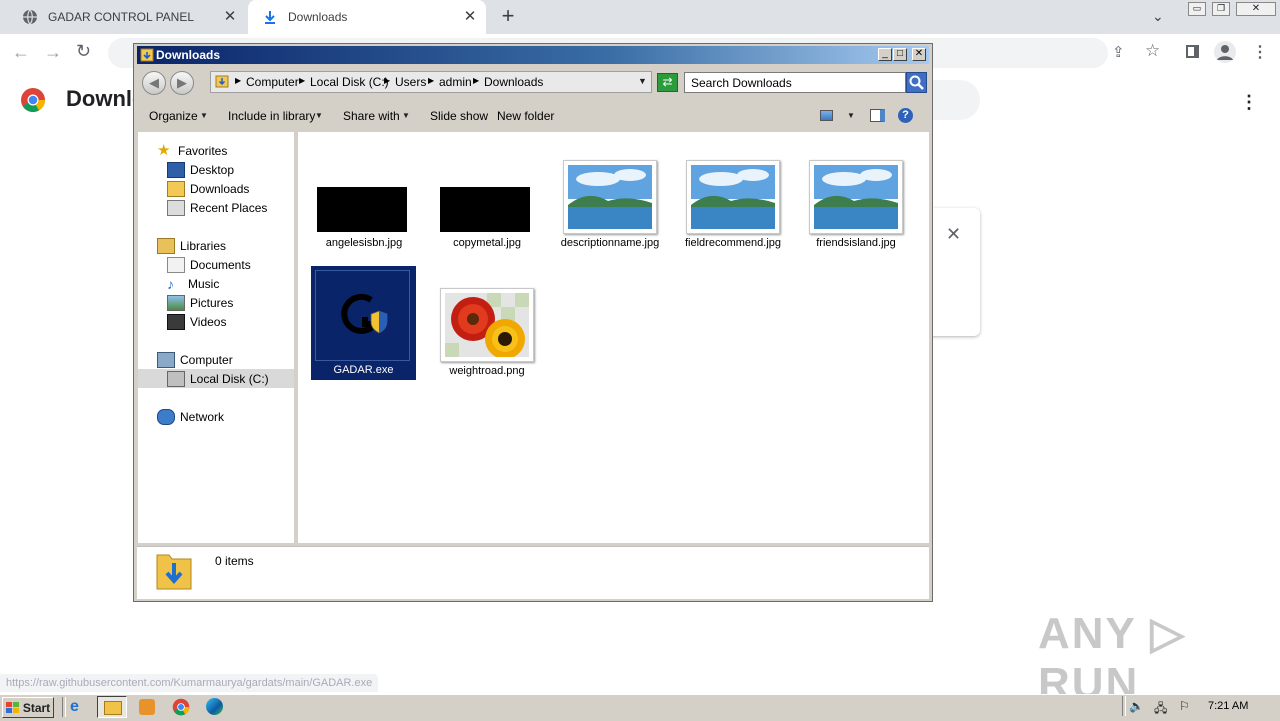  I want to click on window-title: Downloads, so click(188, 55).